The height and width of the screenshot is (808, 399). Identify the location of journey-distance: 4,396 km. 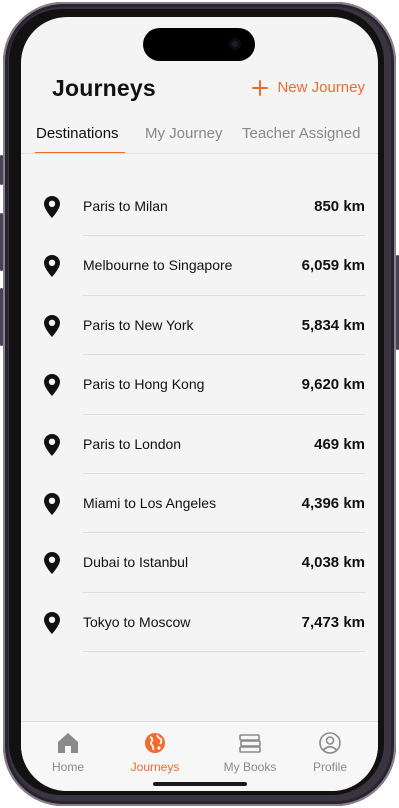
(333, 503).